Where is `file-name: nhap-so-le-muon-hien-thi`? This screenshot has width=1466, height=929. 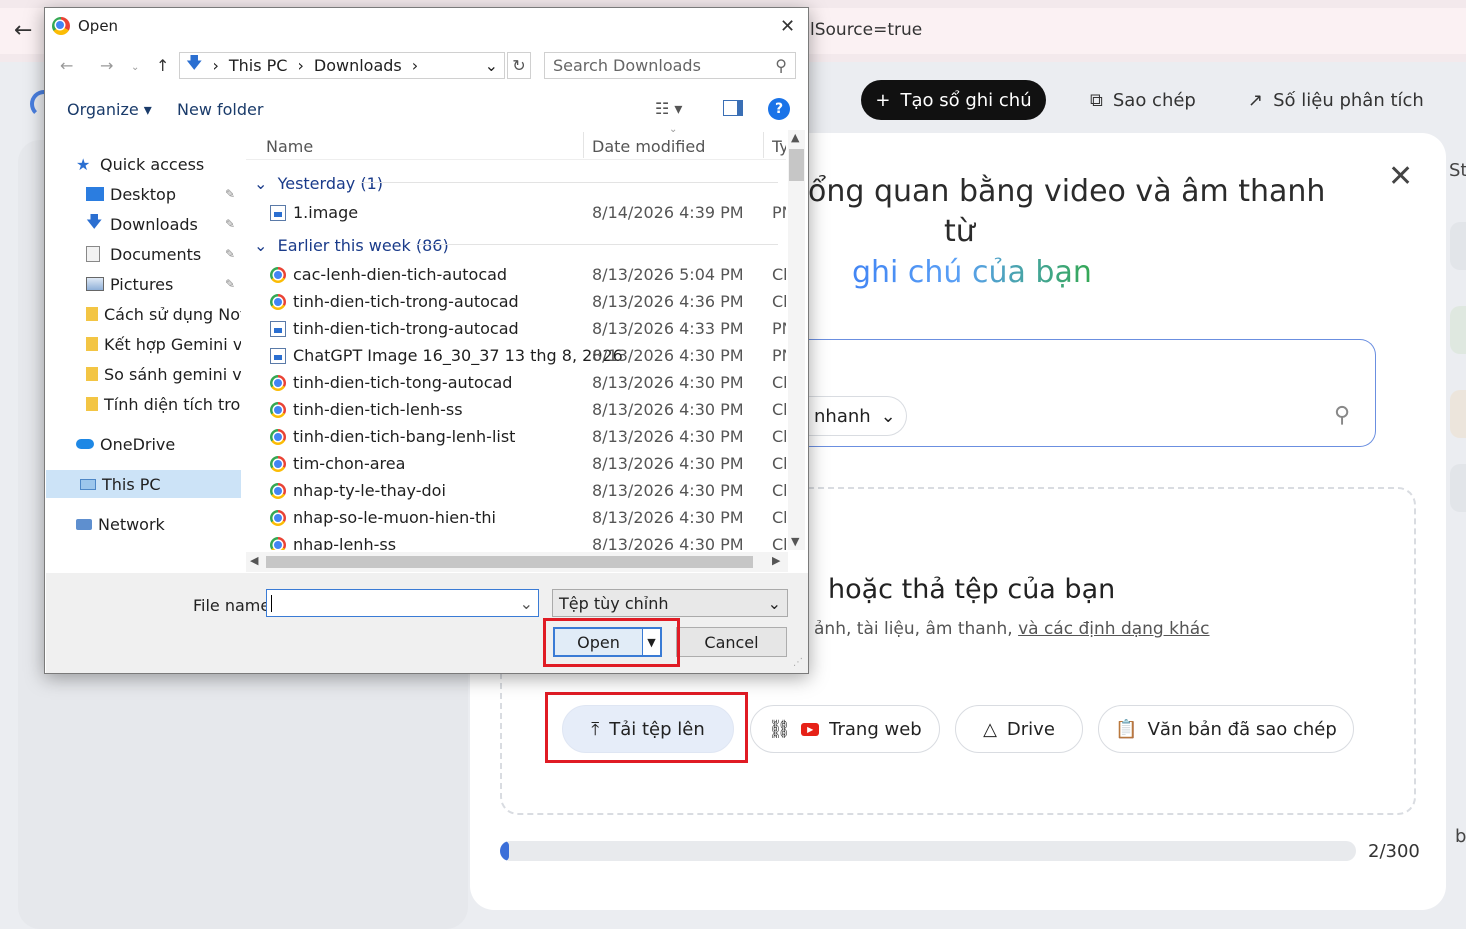
file-name: nhap-so-le-muon-hien-thi is located at coordinates (394, 517).